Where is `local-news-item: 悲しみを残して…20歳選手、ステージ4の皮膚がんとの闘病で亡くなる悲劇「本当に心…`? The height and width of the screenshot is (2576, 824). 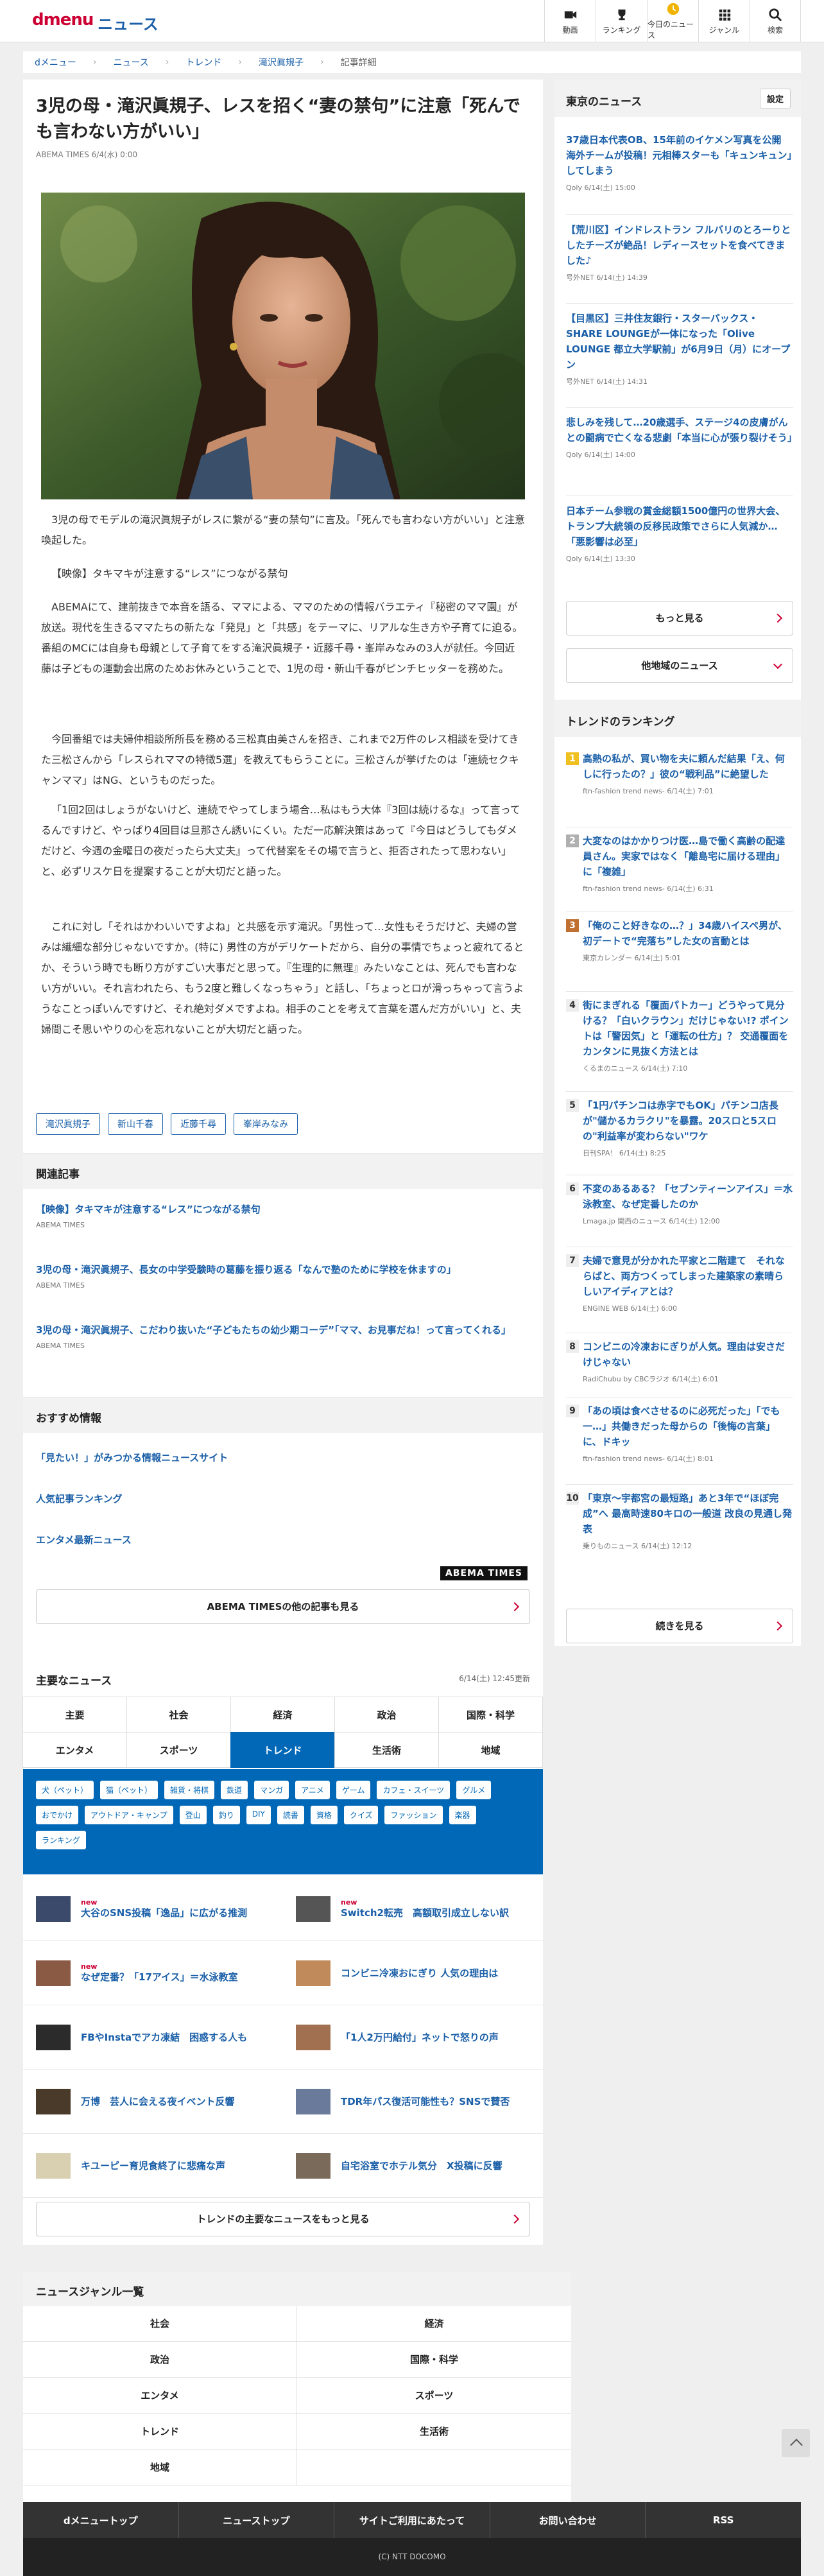 local-news-item: 悲しみを残して…20歳選手、ステージ4の皮膚がんとの闘病で亡くなる悲劇「本当に心… is located at coordinates (681, 438).